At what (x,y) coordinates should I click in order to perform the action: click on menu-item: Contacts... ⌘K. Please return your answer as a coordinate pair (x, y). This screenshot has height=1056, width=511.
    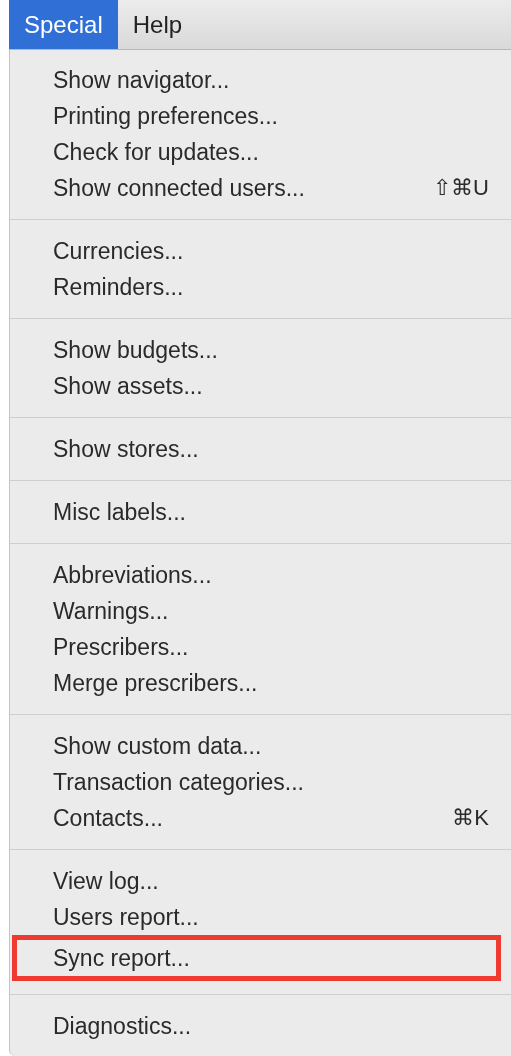
    Looking at the image, I should click on (260, 818).